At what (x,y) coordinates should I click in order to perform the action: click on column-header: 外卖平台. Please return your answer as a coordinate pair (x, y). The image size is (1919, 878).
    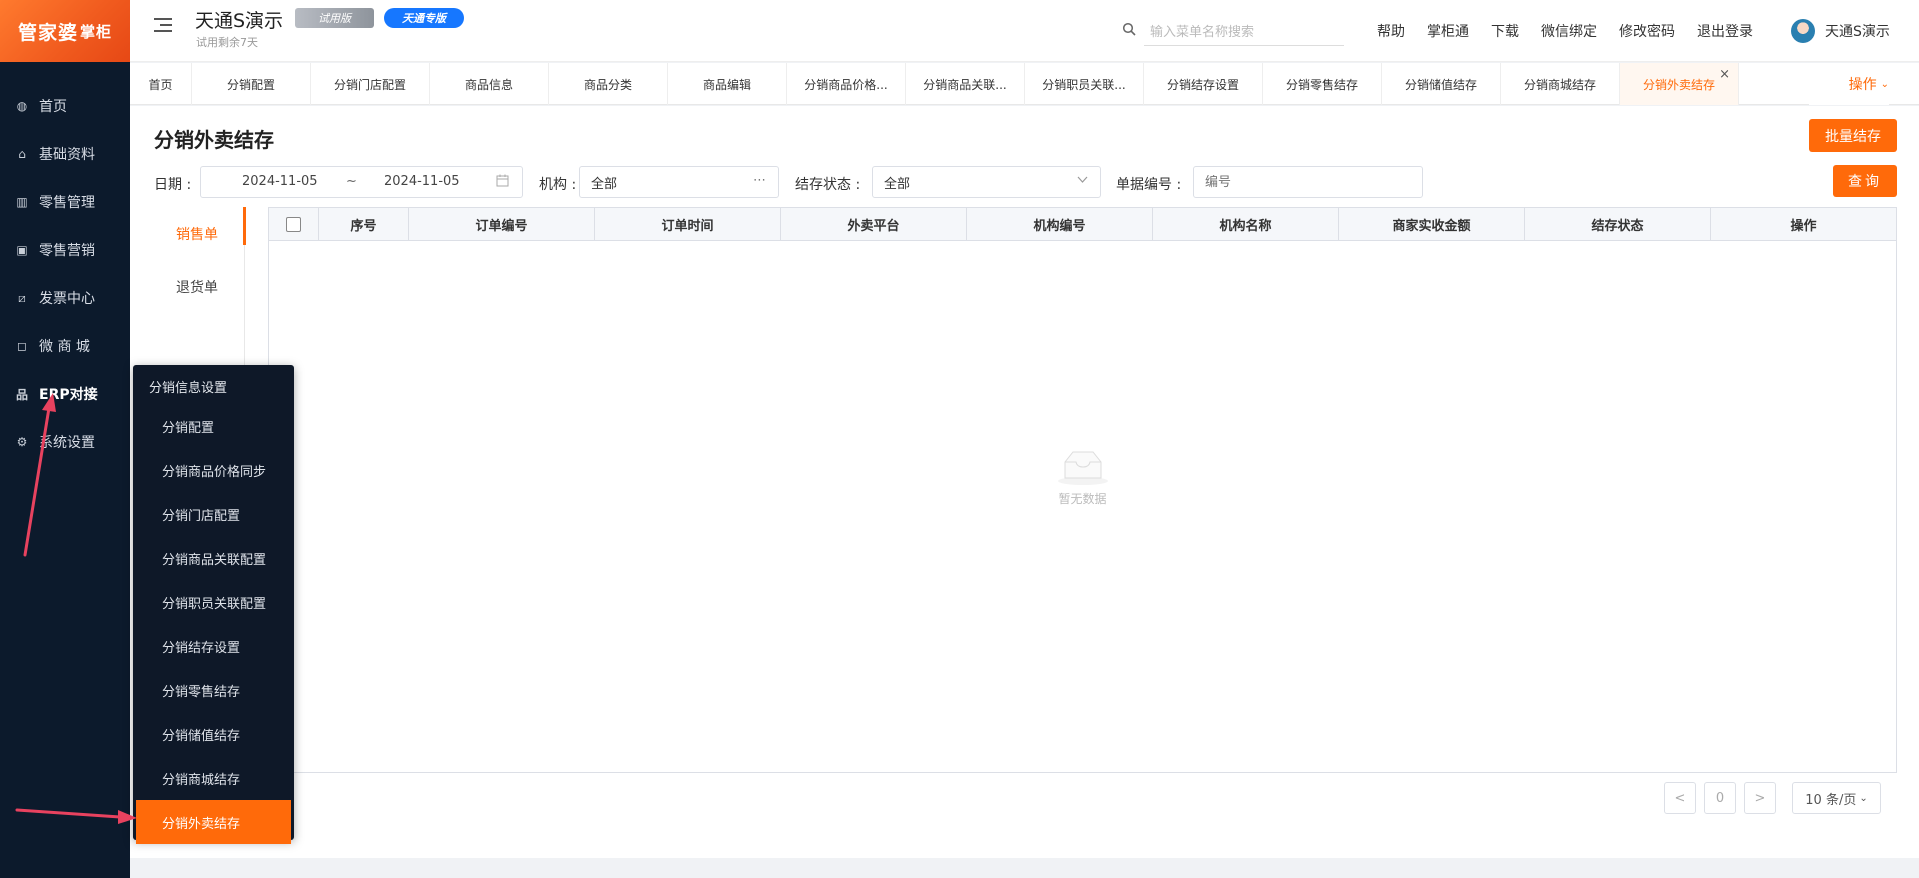
    Looking at the image, I should click on (874, 224).